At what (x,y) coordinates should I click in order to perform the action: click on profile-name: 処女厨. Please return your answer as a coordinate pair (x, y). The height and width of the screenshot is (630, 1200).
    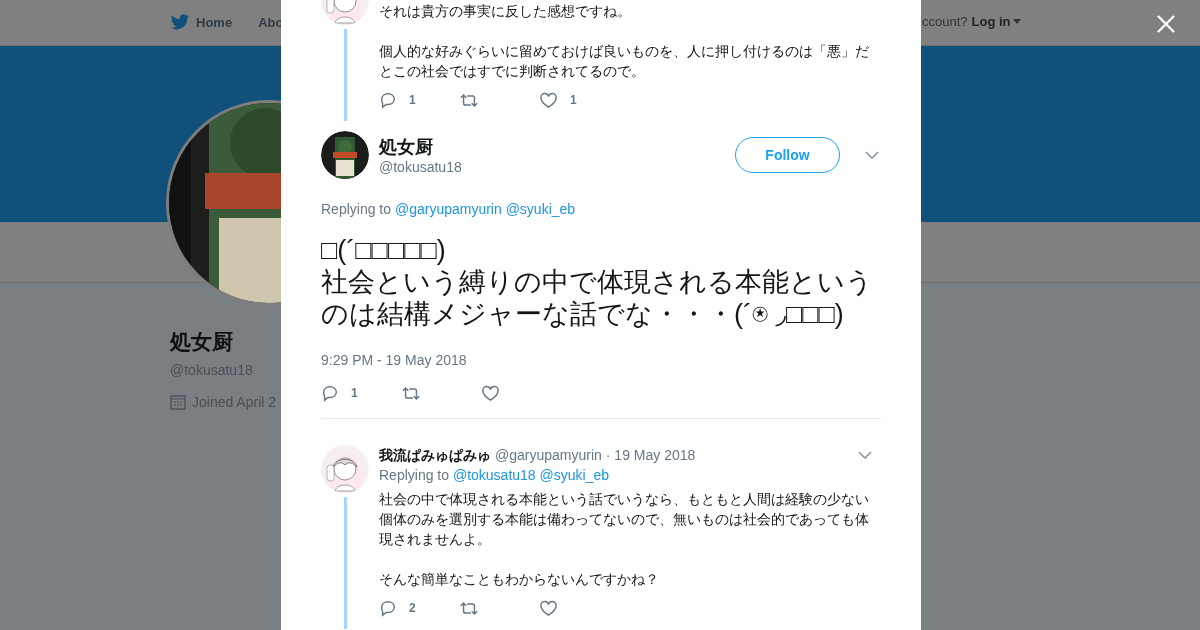
    Looking at the image, I should click on (202, 342).